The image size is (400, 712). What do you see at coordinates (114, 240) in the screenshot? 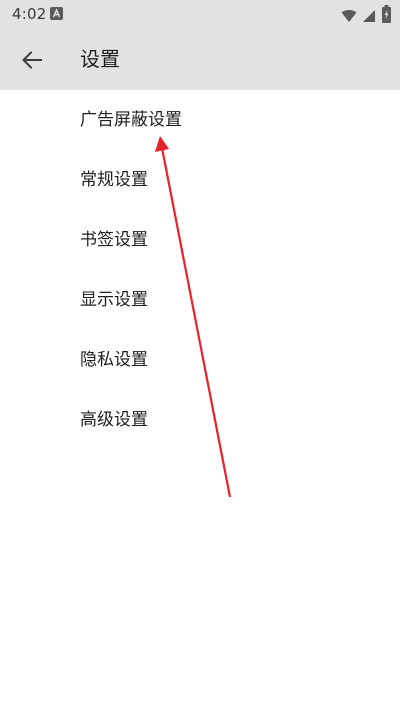
I see `settings-item-label: 书签设置` at bounding box center [114, 240].